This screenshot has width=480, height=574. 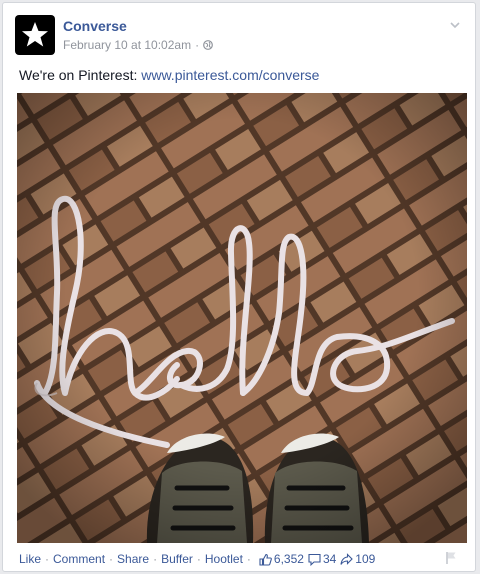 I want to click on share-button: Share, so click(x=133, y=559).